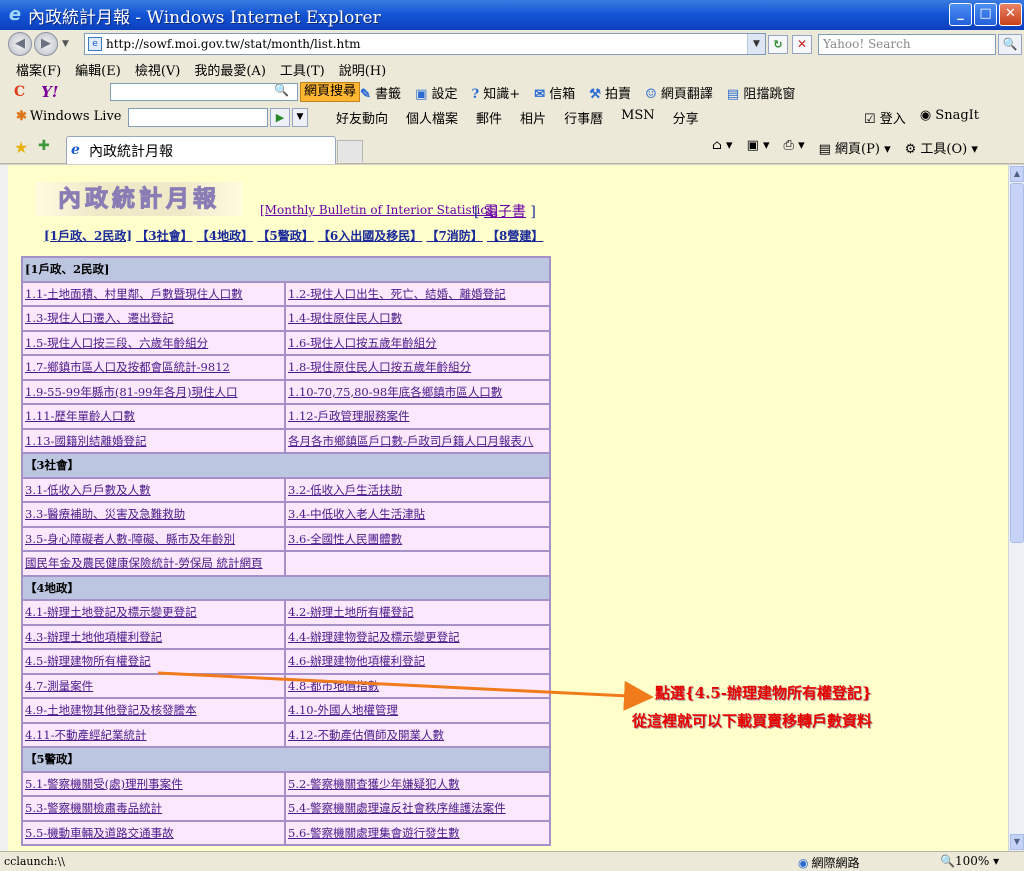 Image resolution: width=1024 pixels, height=871 pixels. What do you see at coordinates (374, 784) in the screenshot?
I see `stat-link: 5.2-警察機關查獲少年嫌疑犯人數` at bounding box center [374, 784].